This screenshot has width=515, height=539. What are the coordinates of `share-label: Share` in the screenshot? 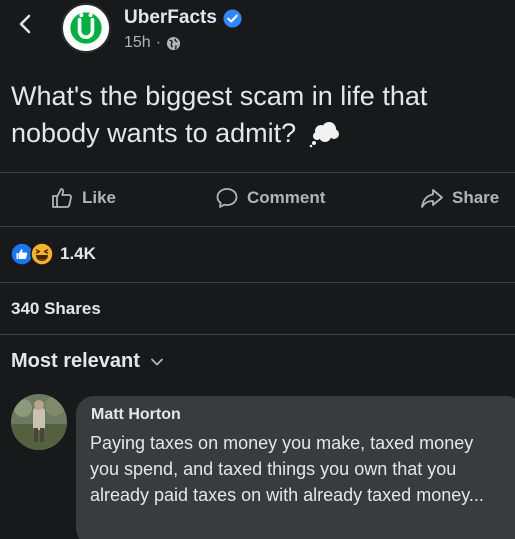 It's located at (476, 197).